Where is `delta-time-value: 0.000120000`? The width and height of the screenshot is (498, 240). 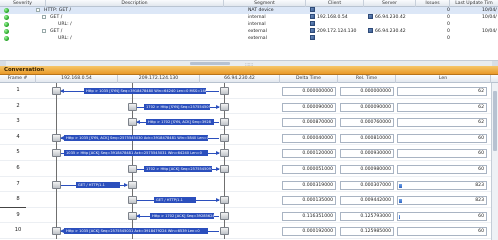 delta-time-value: 0.000120000 is located at coordinates (309, 154).